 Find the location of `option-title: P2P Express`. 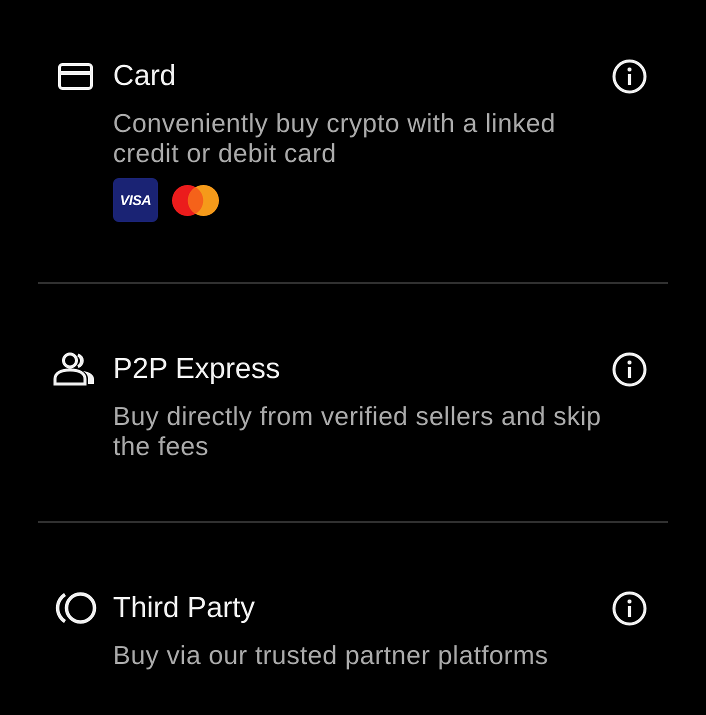

option-title: P2P Express is located at coordinates (196, 369).